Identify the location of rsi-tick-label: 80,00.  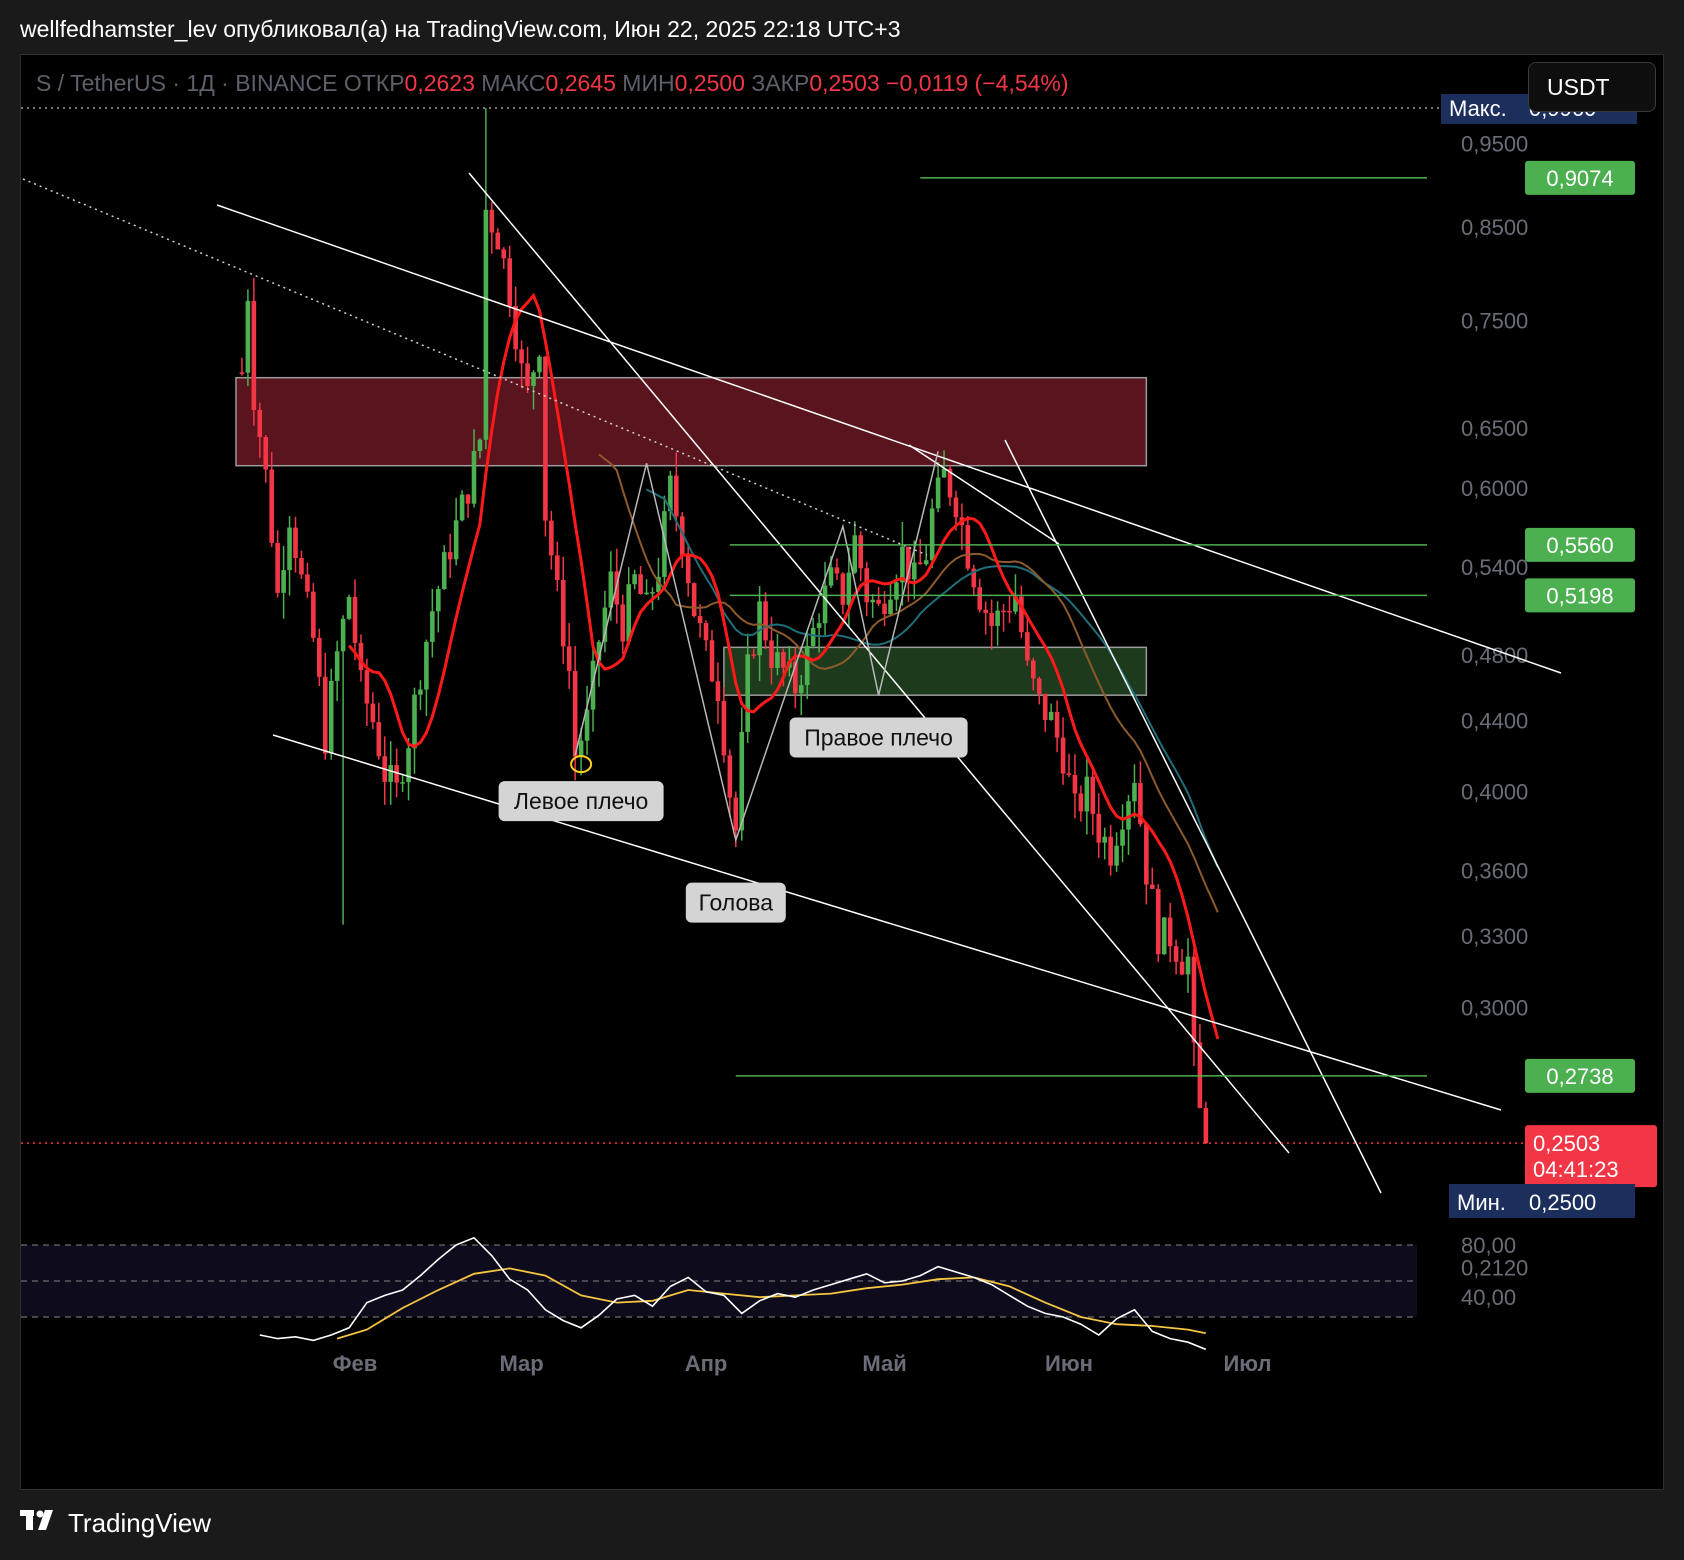
(1488, 1245).